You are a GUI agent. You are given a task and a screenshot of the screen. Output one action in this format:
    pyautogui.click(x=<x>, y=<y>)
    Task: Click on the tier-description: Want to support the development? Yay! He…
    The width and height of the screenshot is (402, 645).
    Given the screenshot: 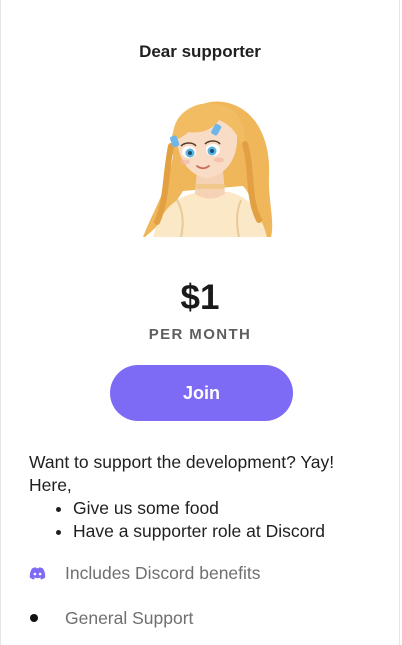 What is the action you would take?
    pyautogui.click(x=204, y=497)
    